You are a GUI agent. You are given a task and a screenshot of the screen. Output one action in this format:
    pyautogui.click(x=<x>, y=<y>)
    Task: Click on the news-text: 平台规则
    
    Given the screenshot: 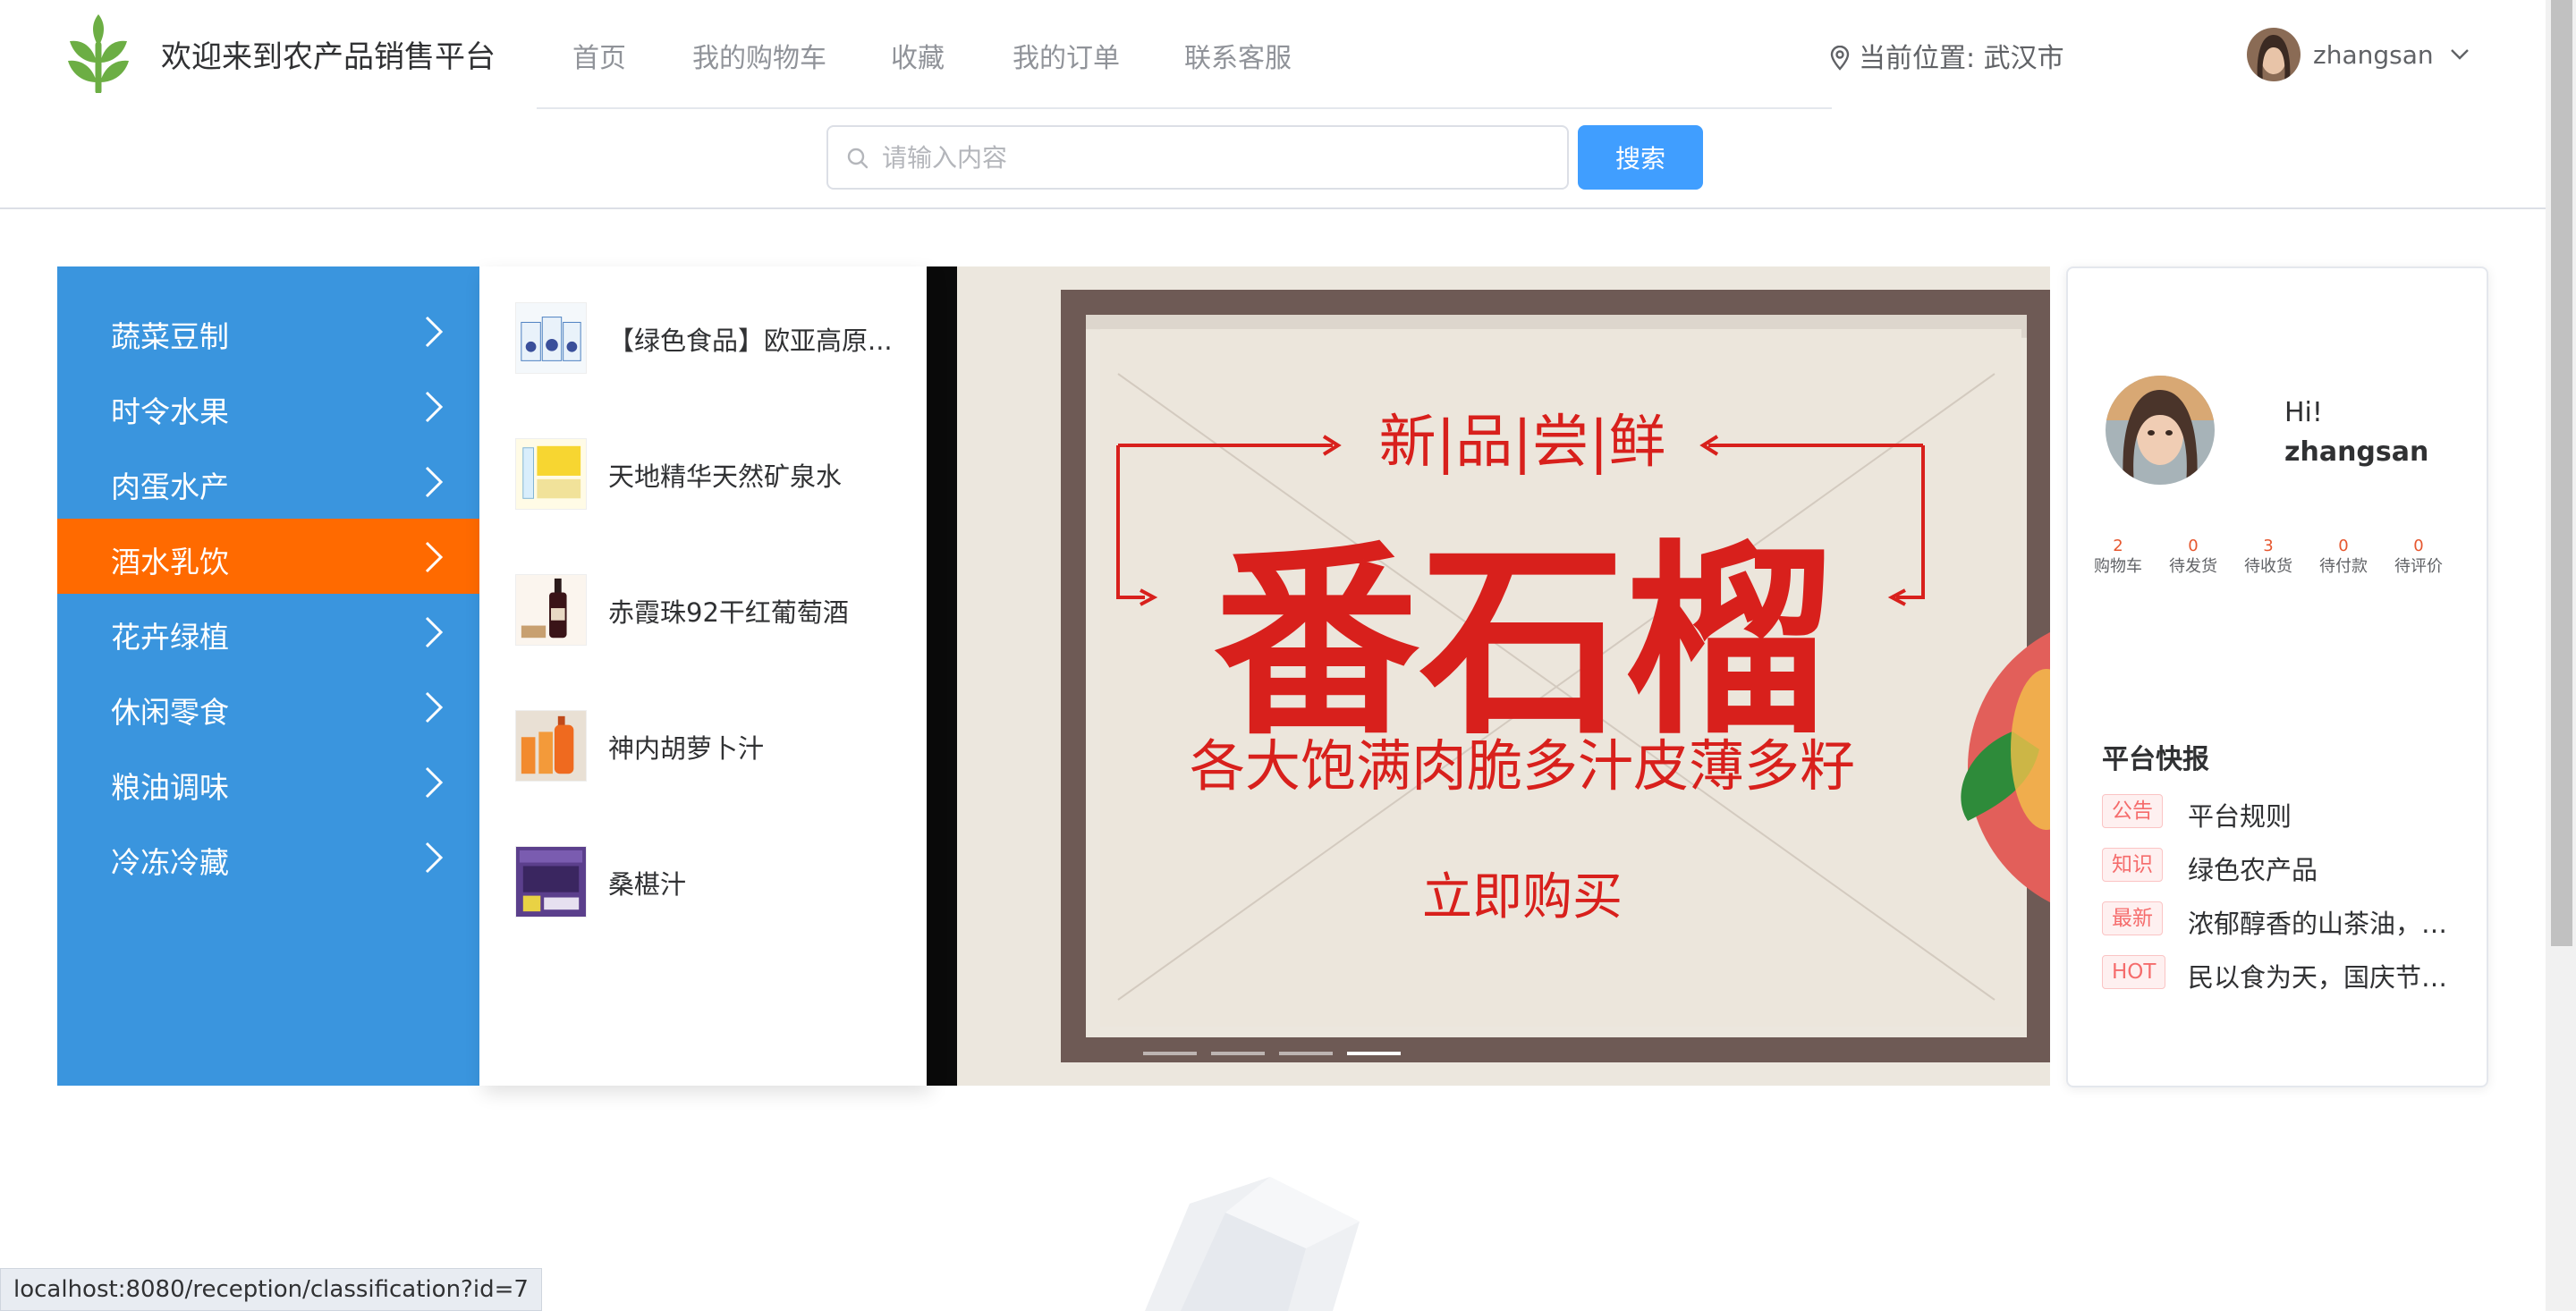 What is the action you would take?
    pyautogui.click(x=2240, y=816)
    